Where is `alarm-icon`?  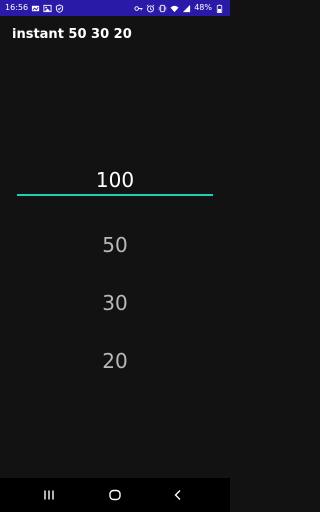 alarm-icon is located at coordinates (150, 8).